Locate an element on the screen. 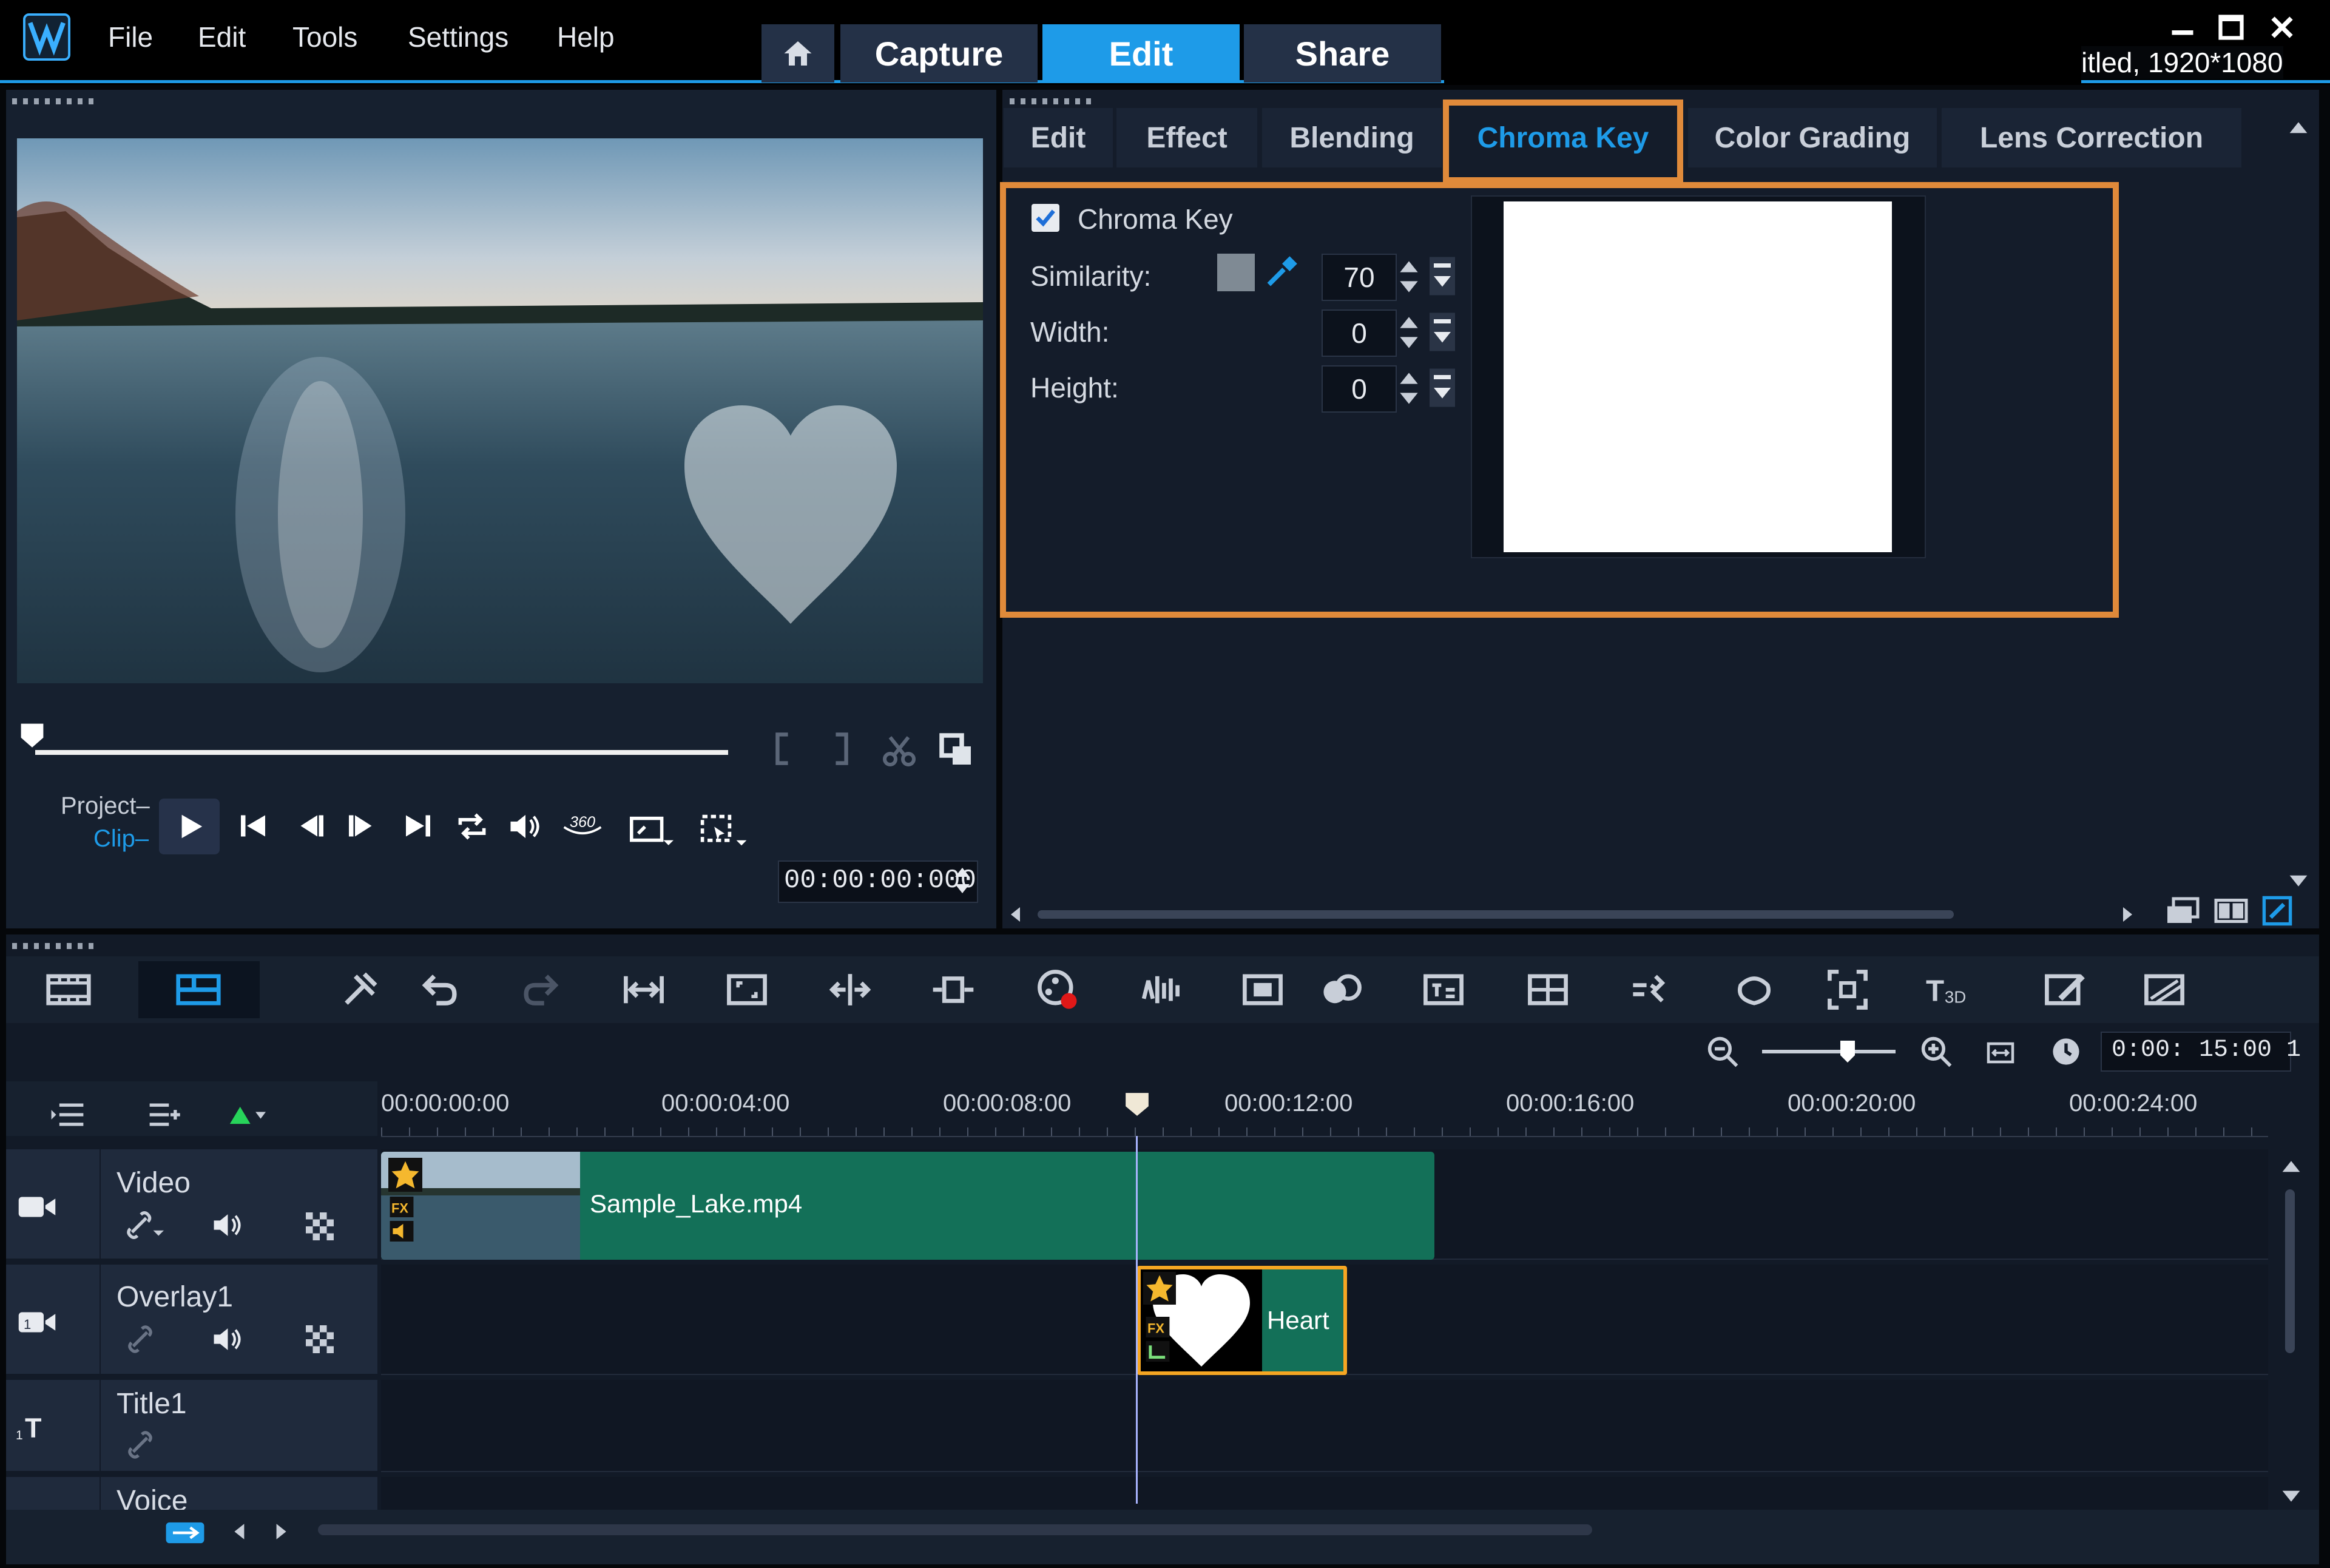 The width and height of the screenshot is (2330, 1568). menu-tools: Tools is located at coordinates (324, 37).